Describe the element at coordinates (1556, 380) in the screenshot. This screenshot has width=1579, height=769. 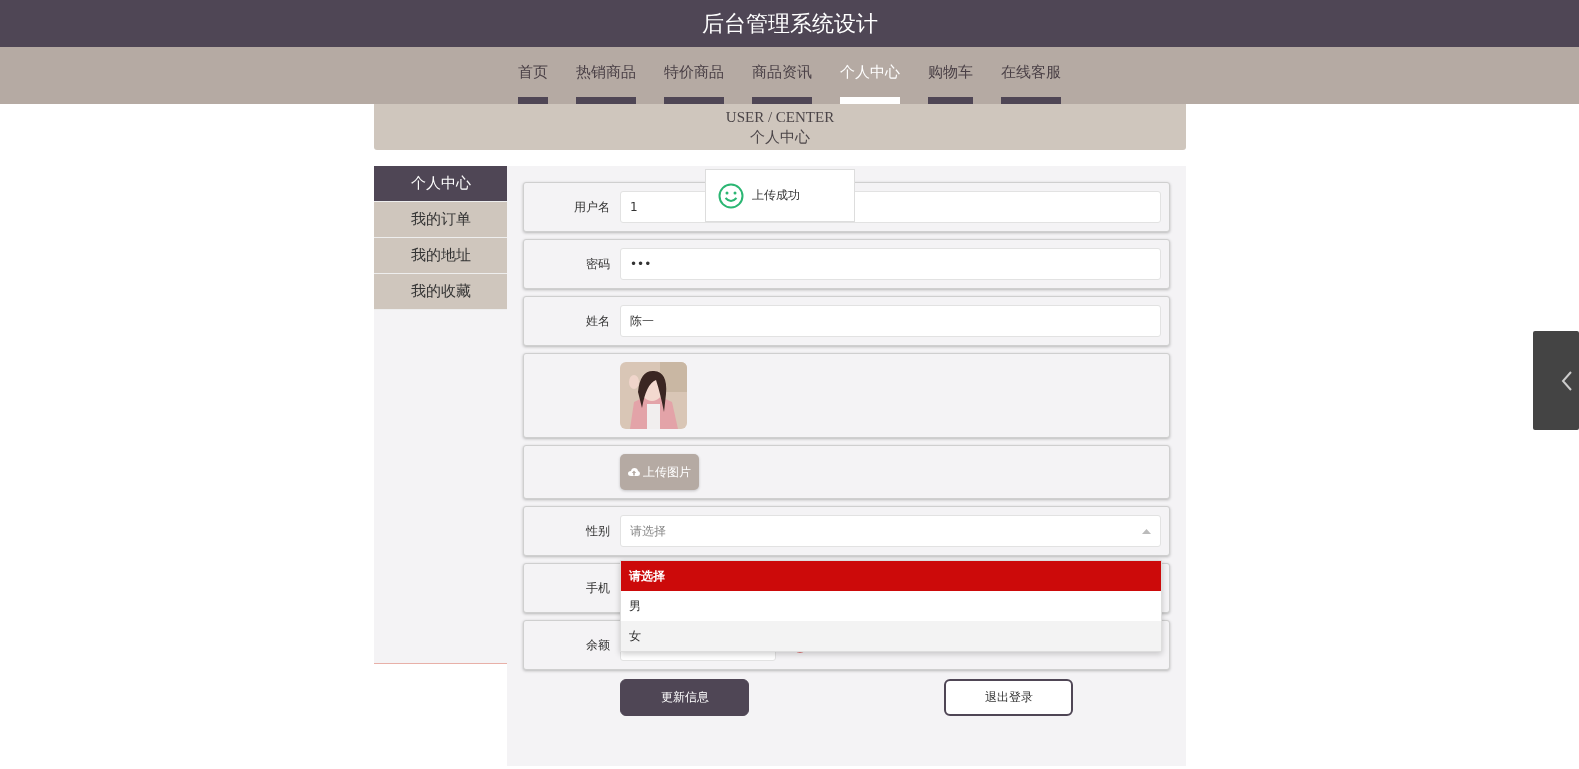
I see `side-panel-toggle` at that location.